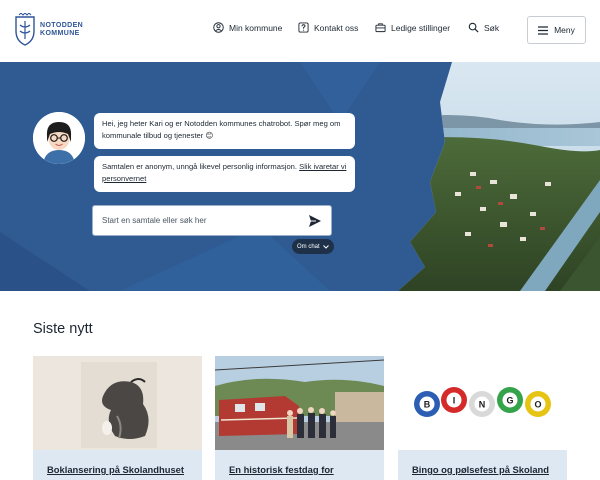  What do you see at coordinates (315, 221) in the screenshot?
I see `send-icon` at bounding box center [315, 221].